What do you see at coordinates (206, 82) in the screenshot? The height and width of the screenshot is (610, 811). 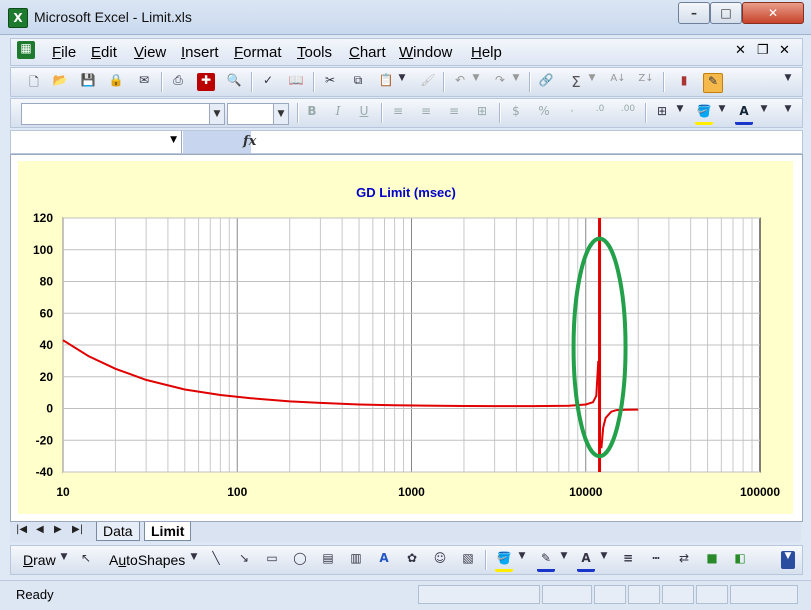 I see `research-icon: ✚` at bounding box center [206, 82].